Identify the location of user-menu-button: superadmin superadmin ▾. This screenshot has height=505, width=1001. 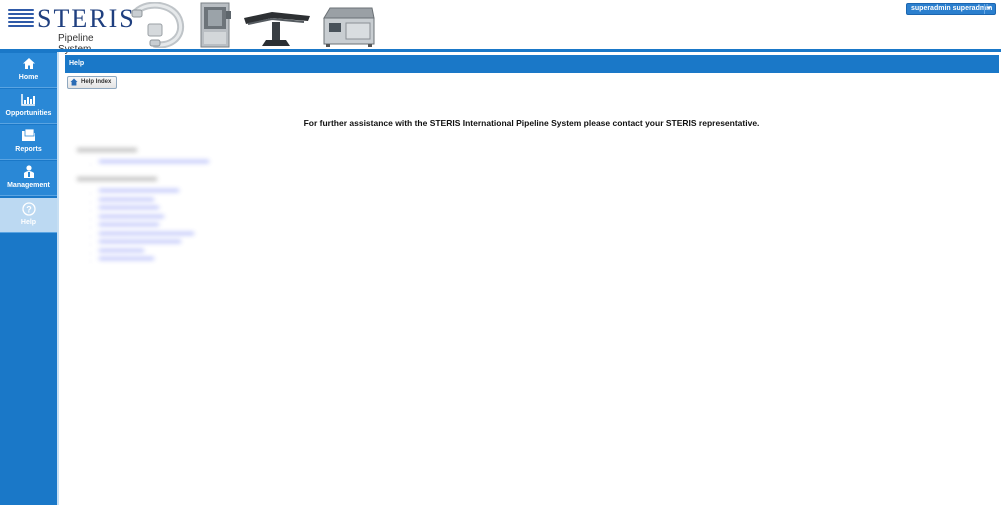
(951, 9).